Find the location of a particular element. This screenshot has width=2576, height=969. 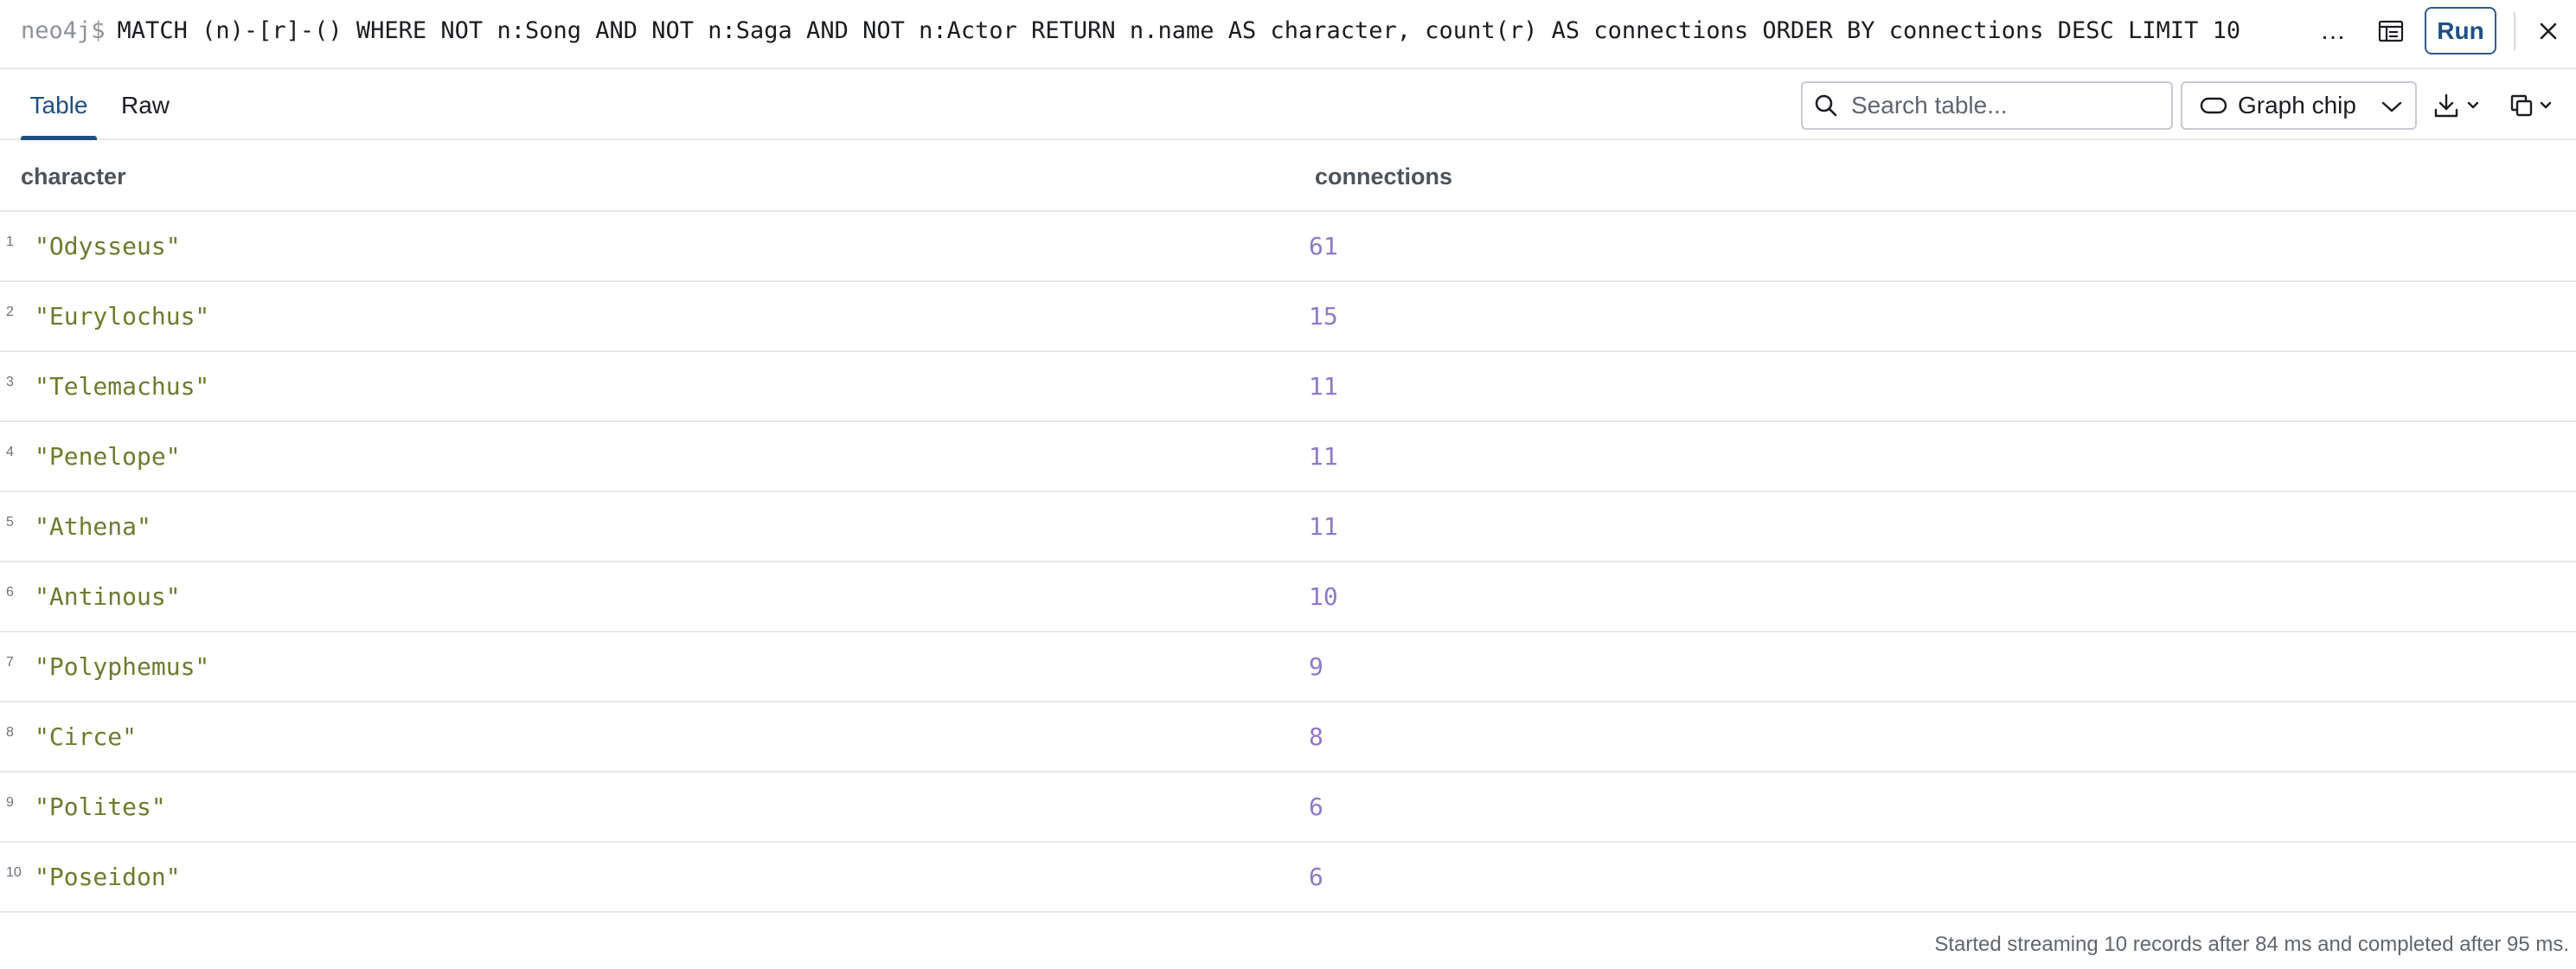

cell-character: "Antinous" is located at coordinates (108, 596).